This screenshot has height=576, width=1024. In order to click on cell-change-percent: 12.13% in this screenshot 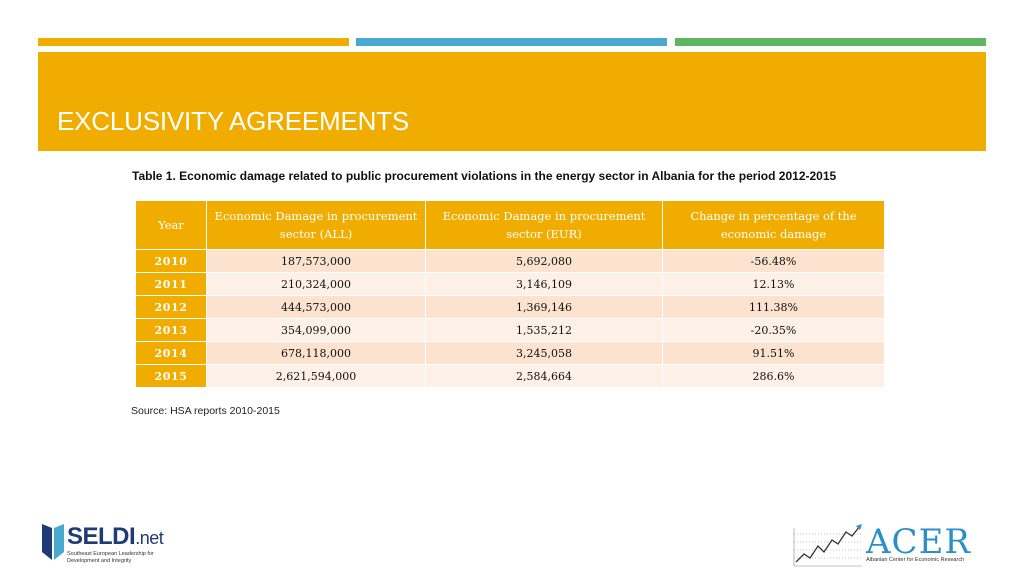, I will do `click(773, 284)`.